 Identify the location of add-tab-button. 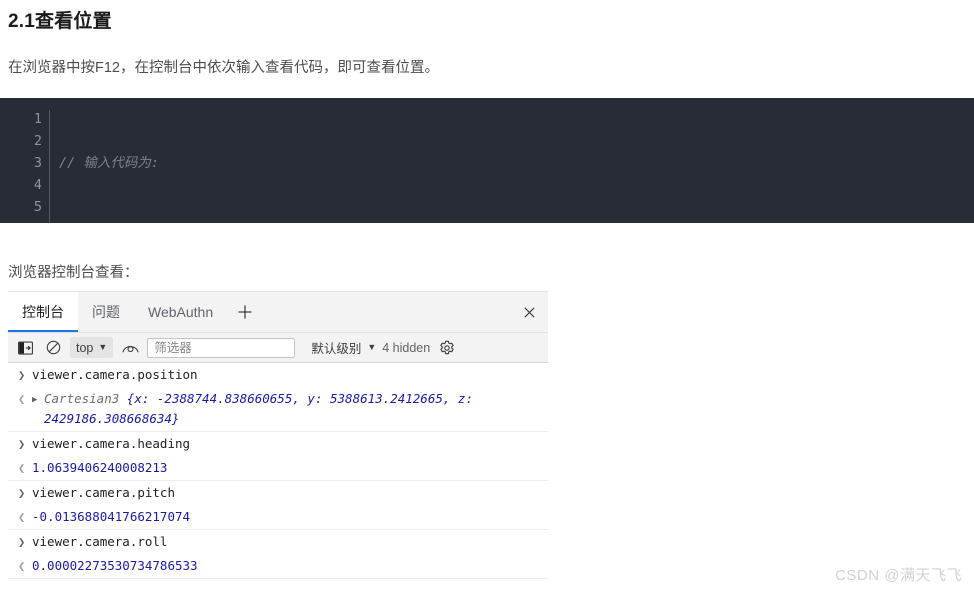
(245, 312).